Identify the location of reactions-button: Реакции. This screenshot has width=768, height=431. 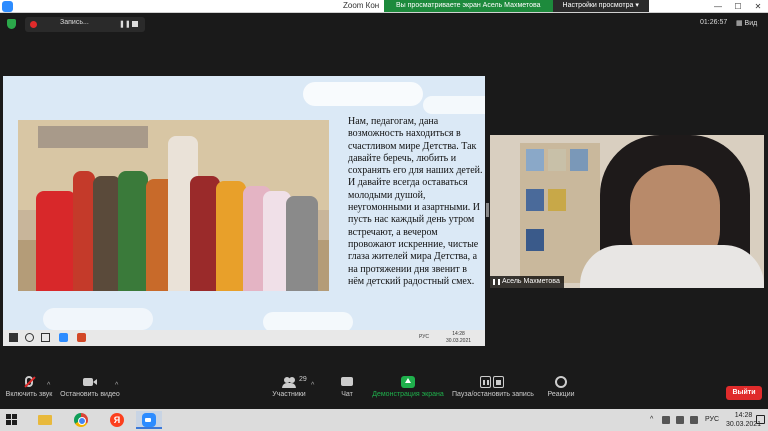
(561, 387).